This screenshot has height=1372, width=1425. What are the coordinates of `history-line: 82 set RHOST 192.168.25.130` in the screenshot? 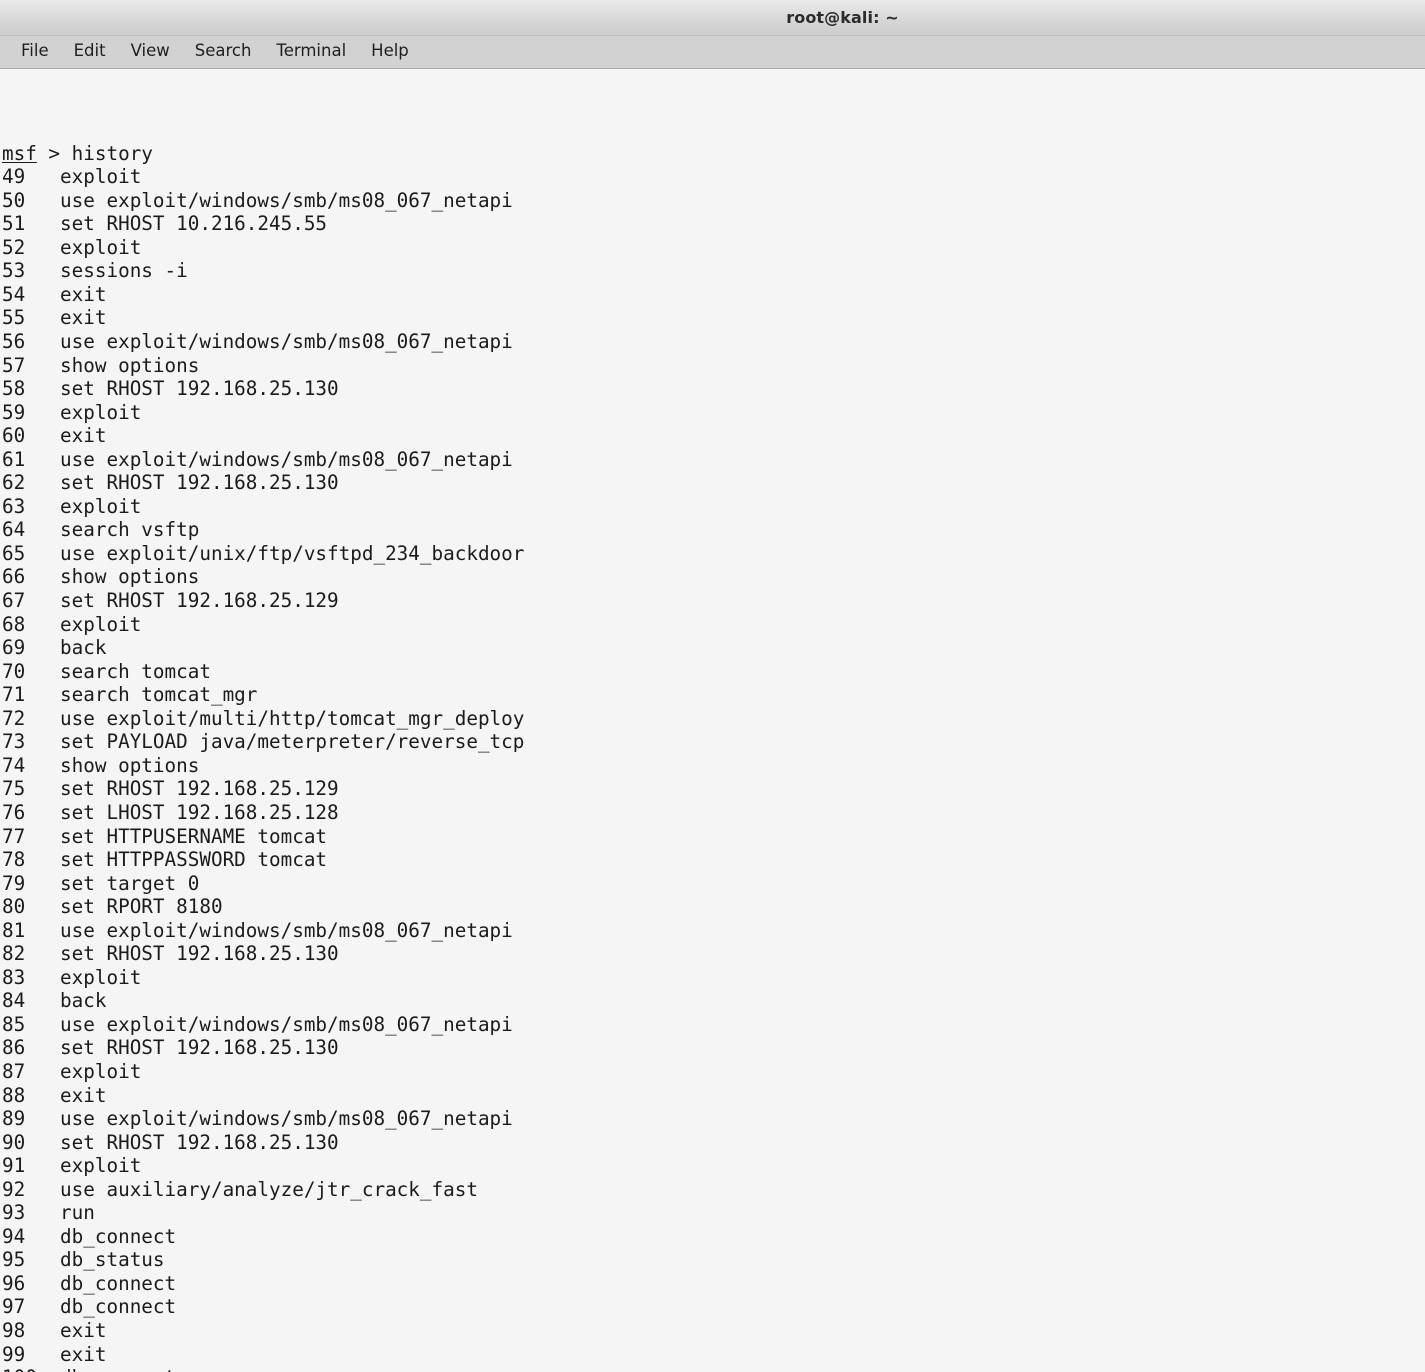 It's located at (713, 954).